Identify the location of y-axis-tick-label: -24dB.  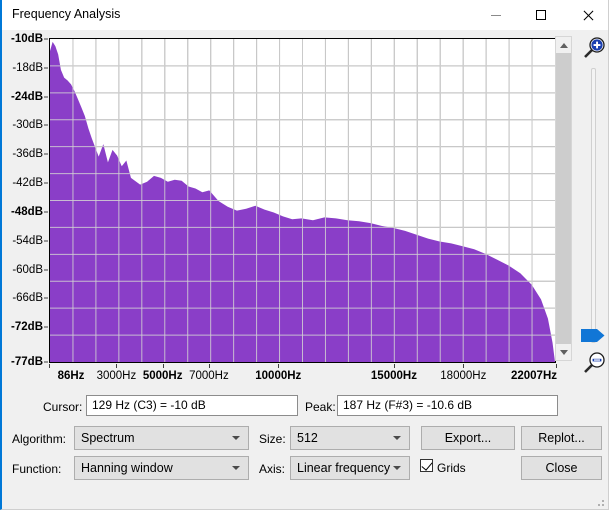
(27, 96).